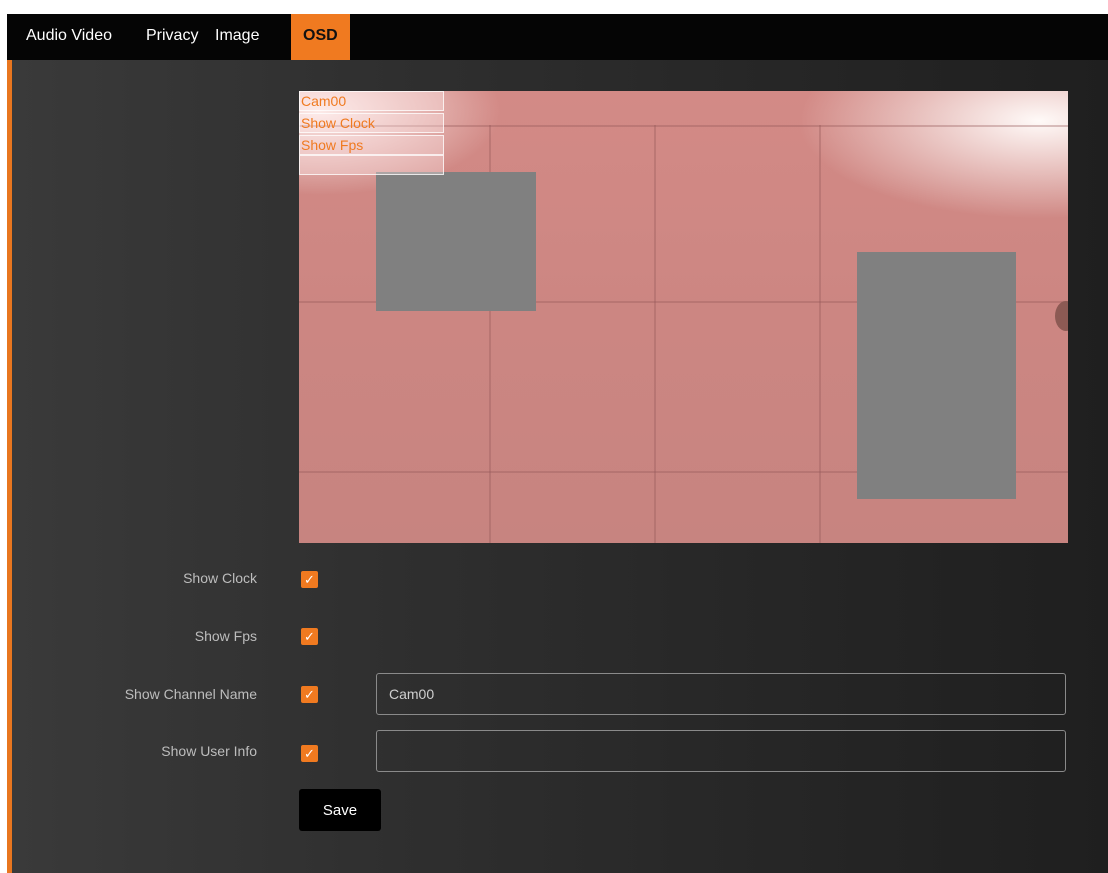  I want to click on show-channel-name-label: Show Channel Name, so click(190, 694).